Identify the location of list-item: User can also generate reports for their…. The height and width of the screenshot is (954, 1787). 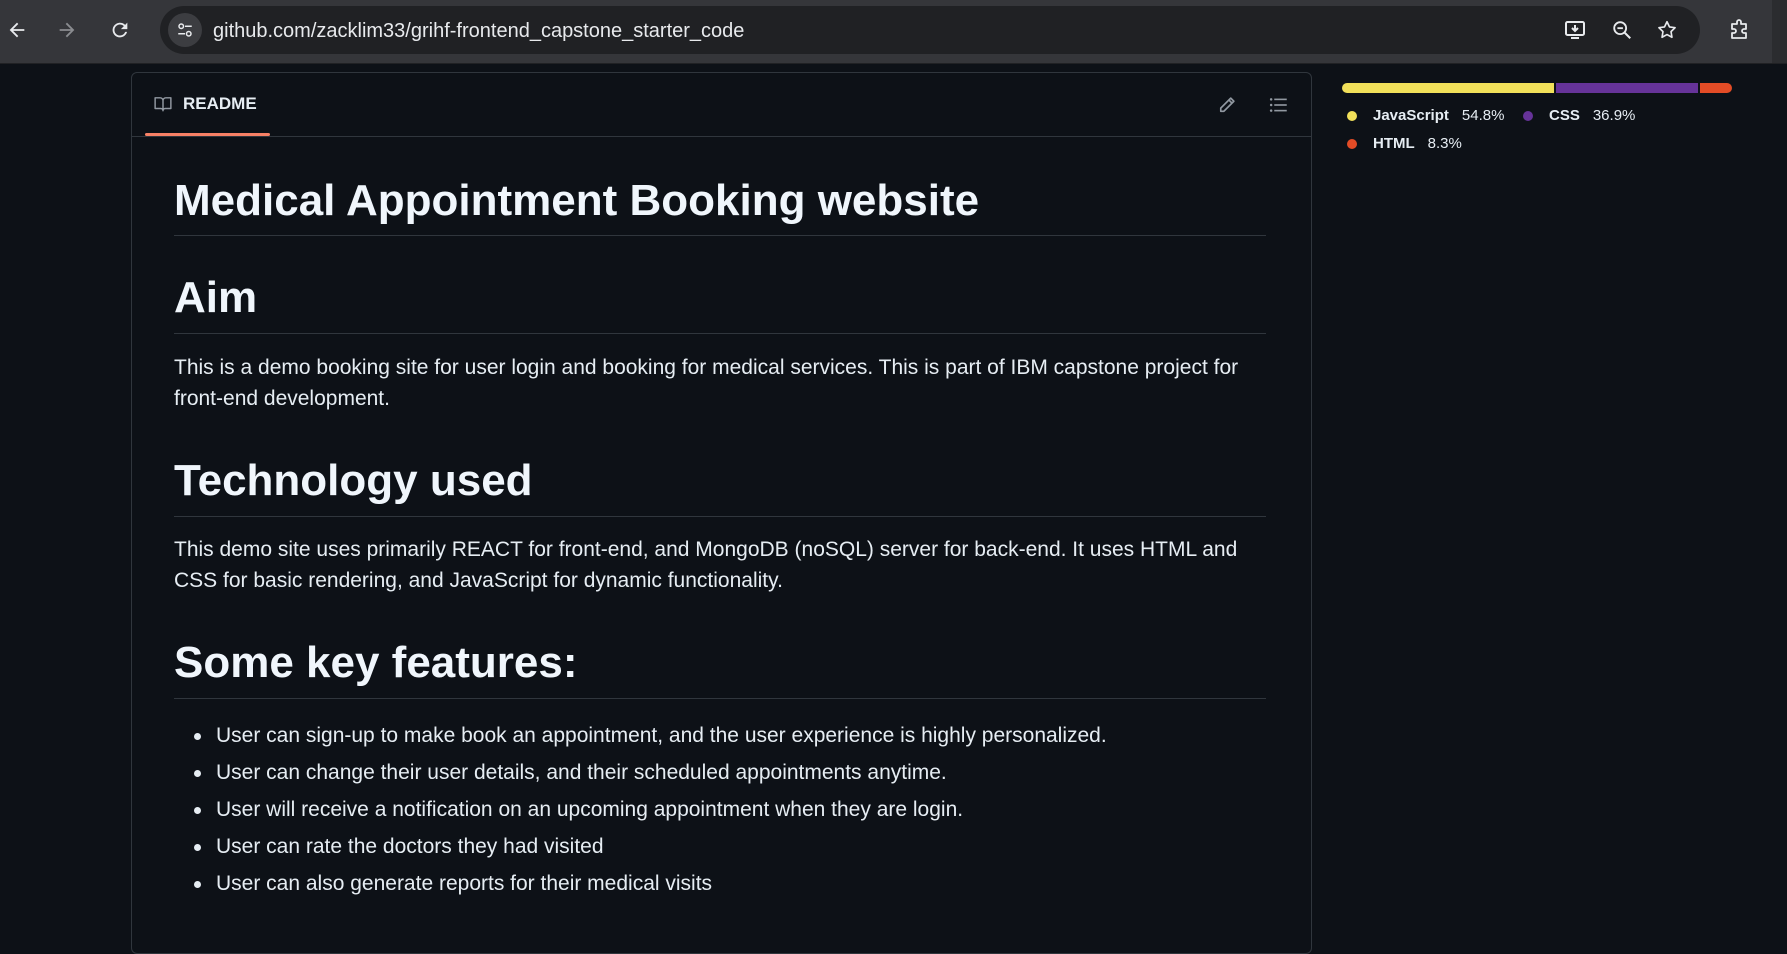
(720, 883).